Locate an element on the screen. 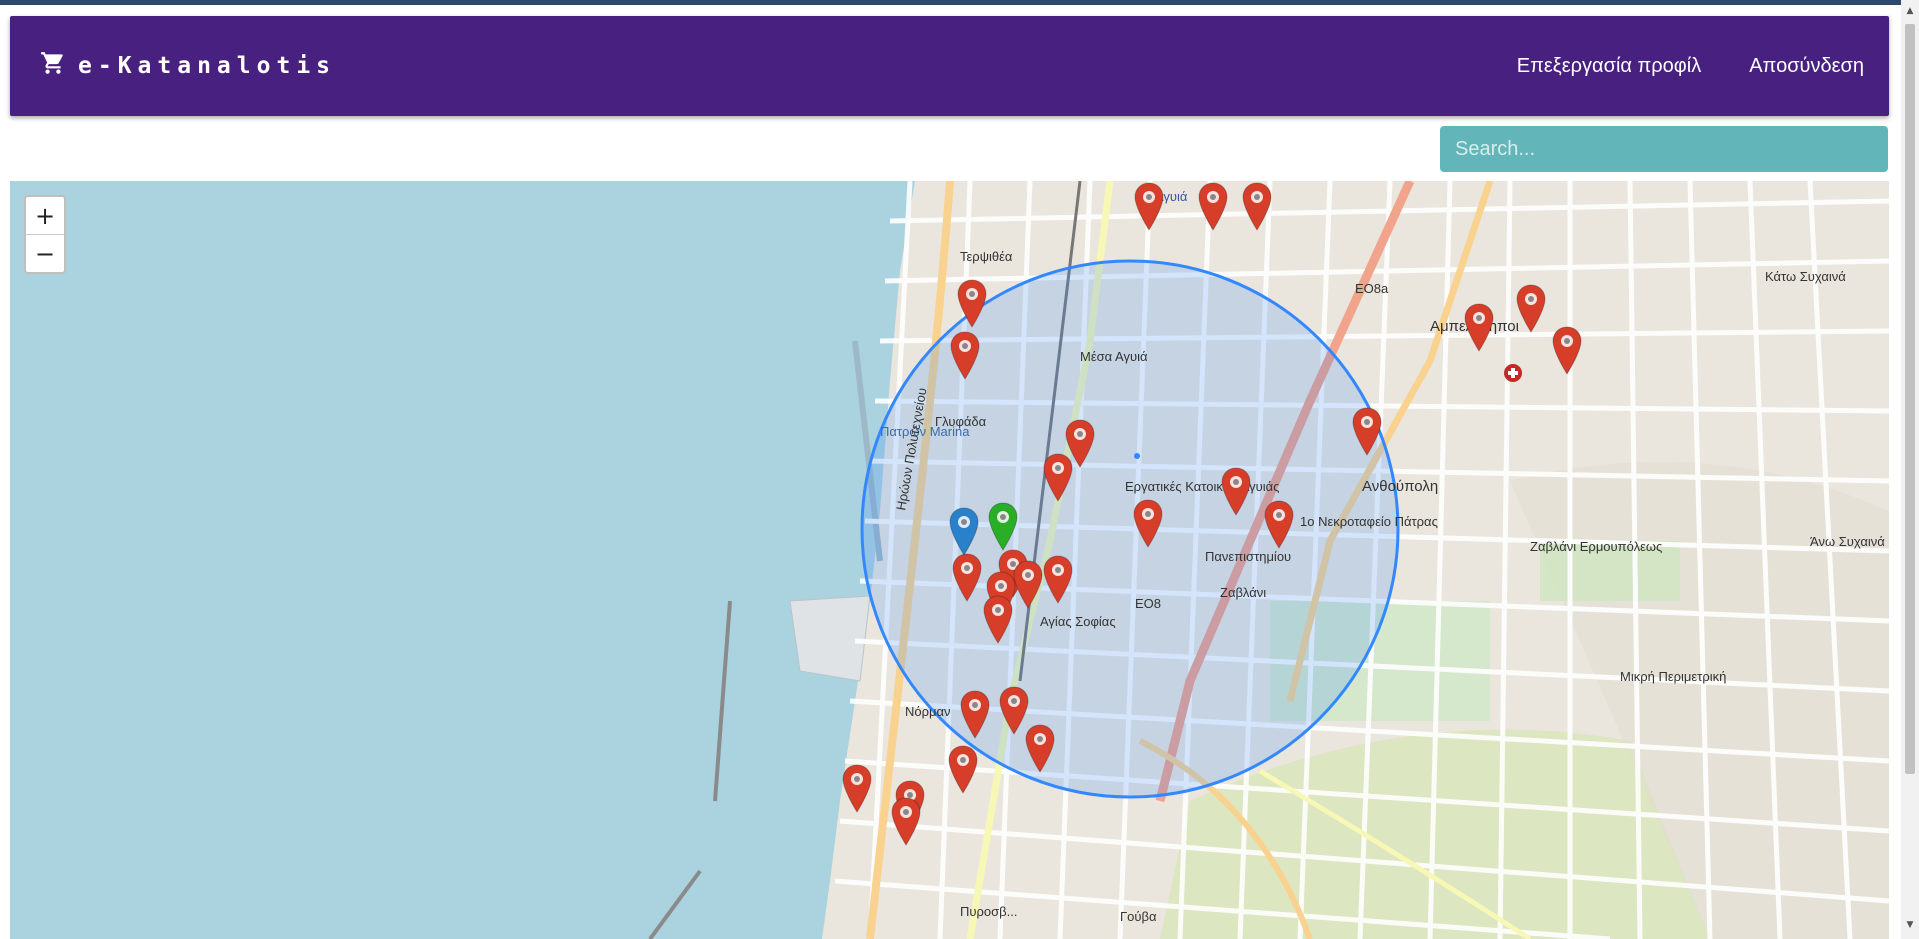 The height and width of the screenshot is (939, 1919). shopping-cart-icon is located at coordinates (59, 66).